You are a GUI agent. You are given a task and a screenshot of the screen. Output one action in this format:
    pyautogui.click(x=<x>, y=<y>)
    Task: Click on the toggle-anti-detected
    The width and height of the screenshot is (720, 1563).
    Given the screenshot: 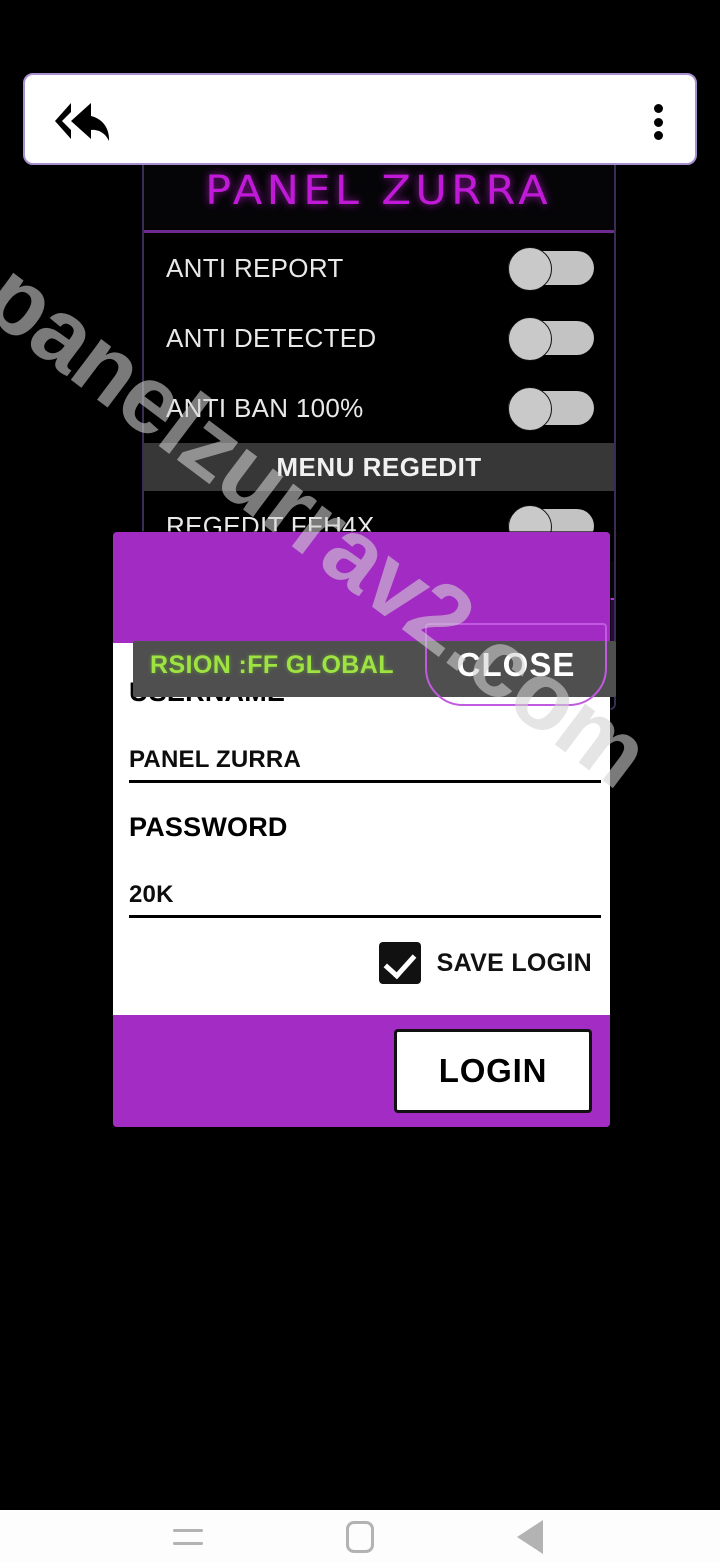 What is the action you would take?
    pyautogui.click(x=551, y=339)
    